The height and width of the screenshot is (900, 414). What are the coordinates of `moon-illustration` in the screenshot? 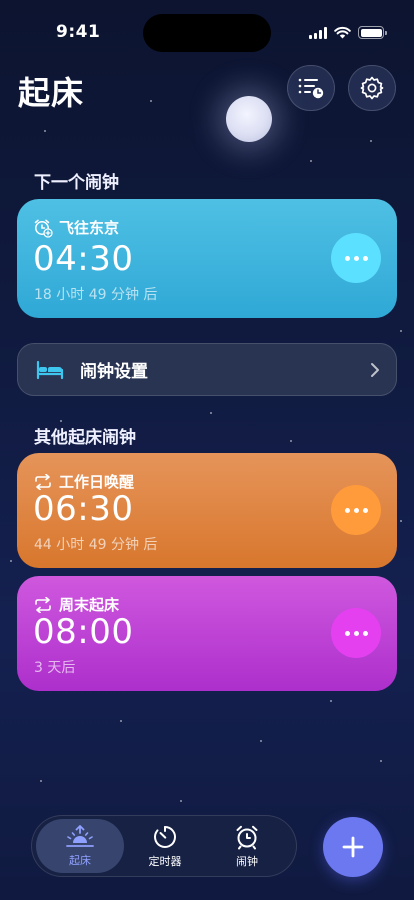 It's located at (249, 119).